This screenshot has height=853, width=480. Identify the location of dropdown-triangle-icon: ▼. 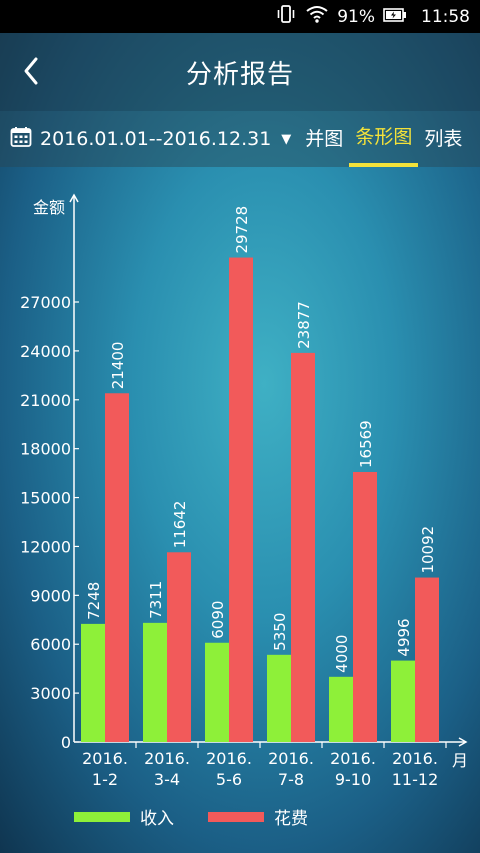
(286, 139).